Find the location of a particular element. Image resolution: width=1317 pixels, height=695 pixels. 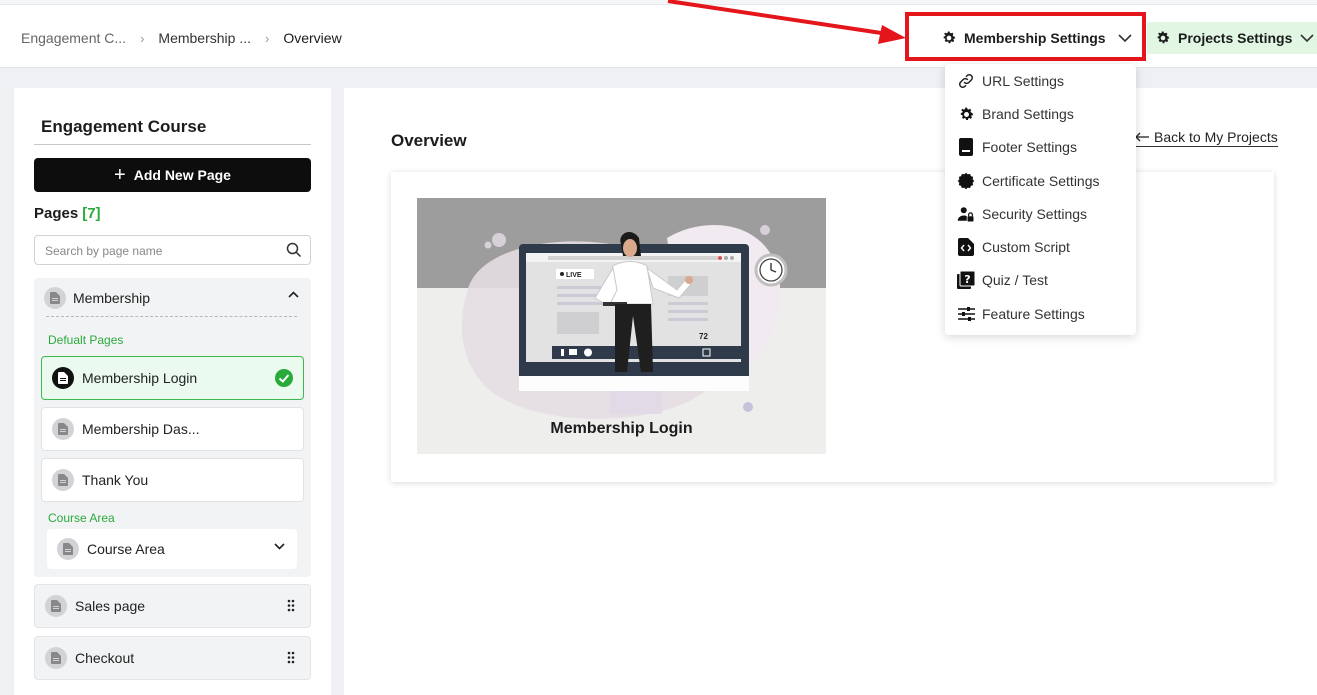

menu-item-footer-settings: Footer Settings is located at coordinates (1016, 147).